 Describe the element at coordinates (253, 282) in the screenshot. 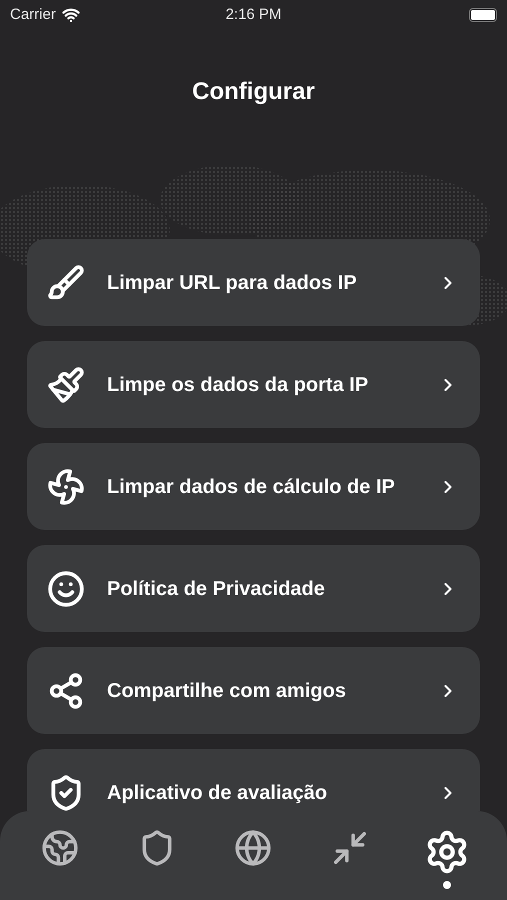

I see `settings-row: Limpar URL para dados IP` at that location.